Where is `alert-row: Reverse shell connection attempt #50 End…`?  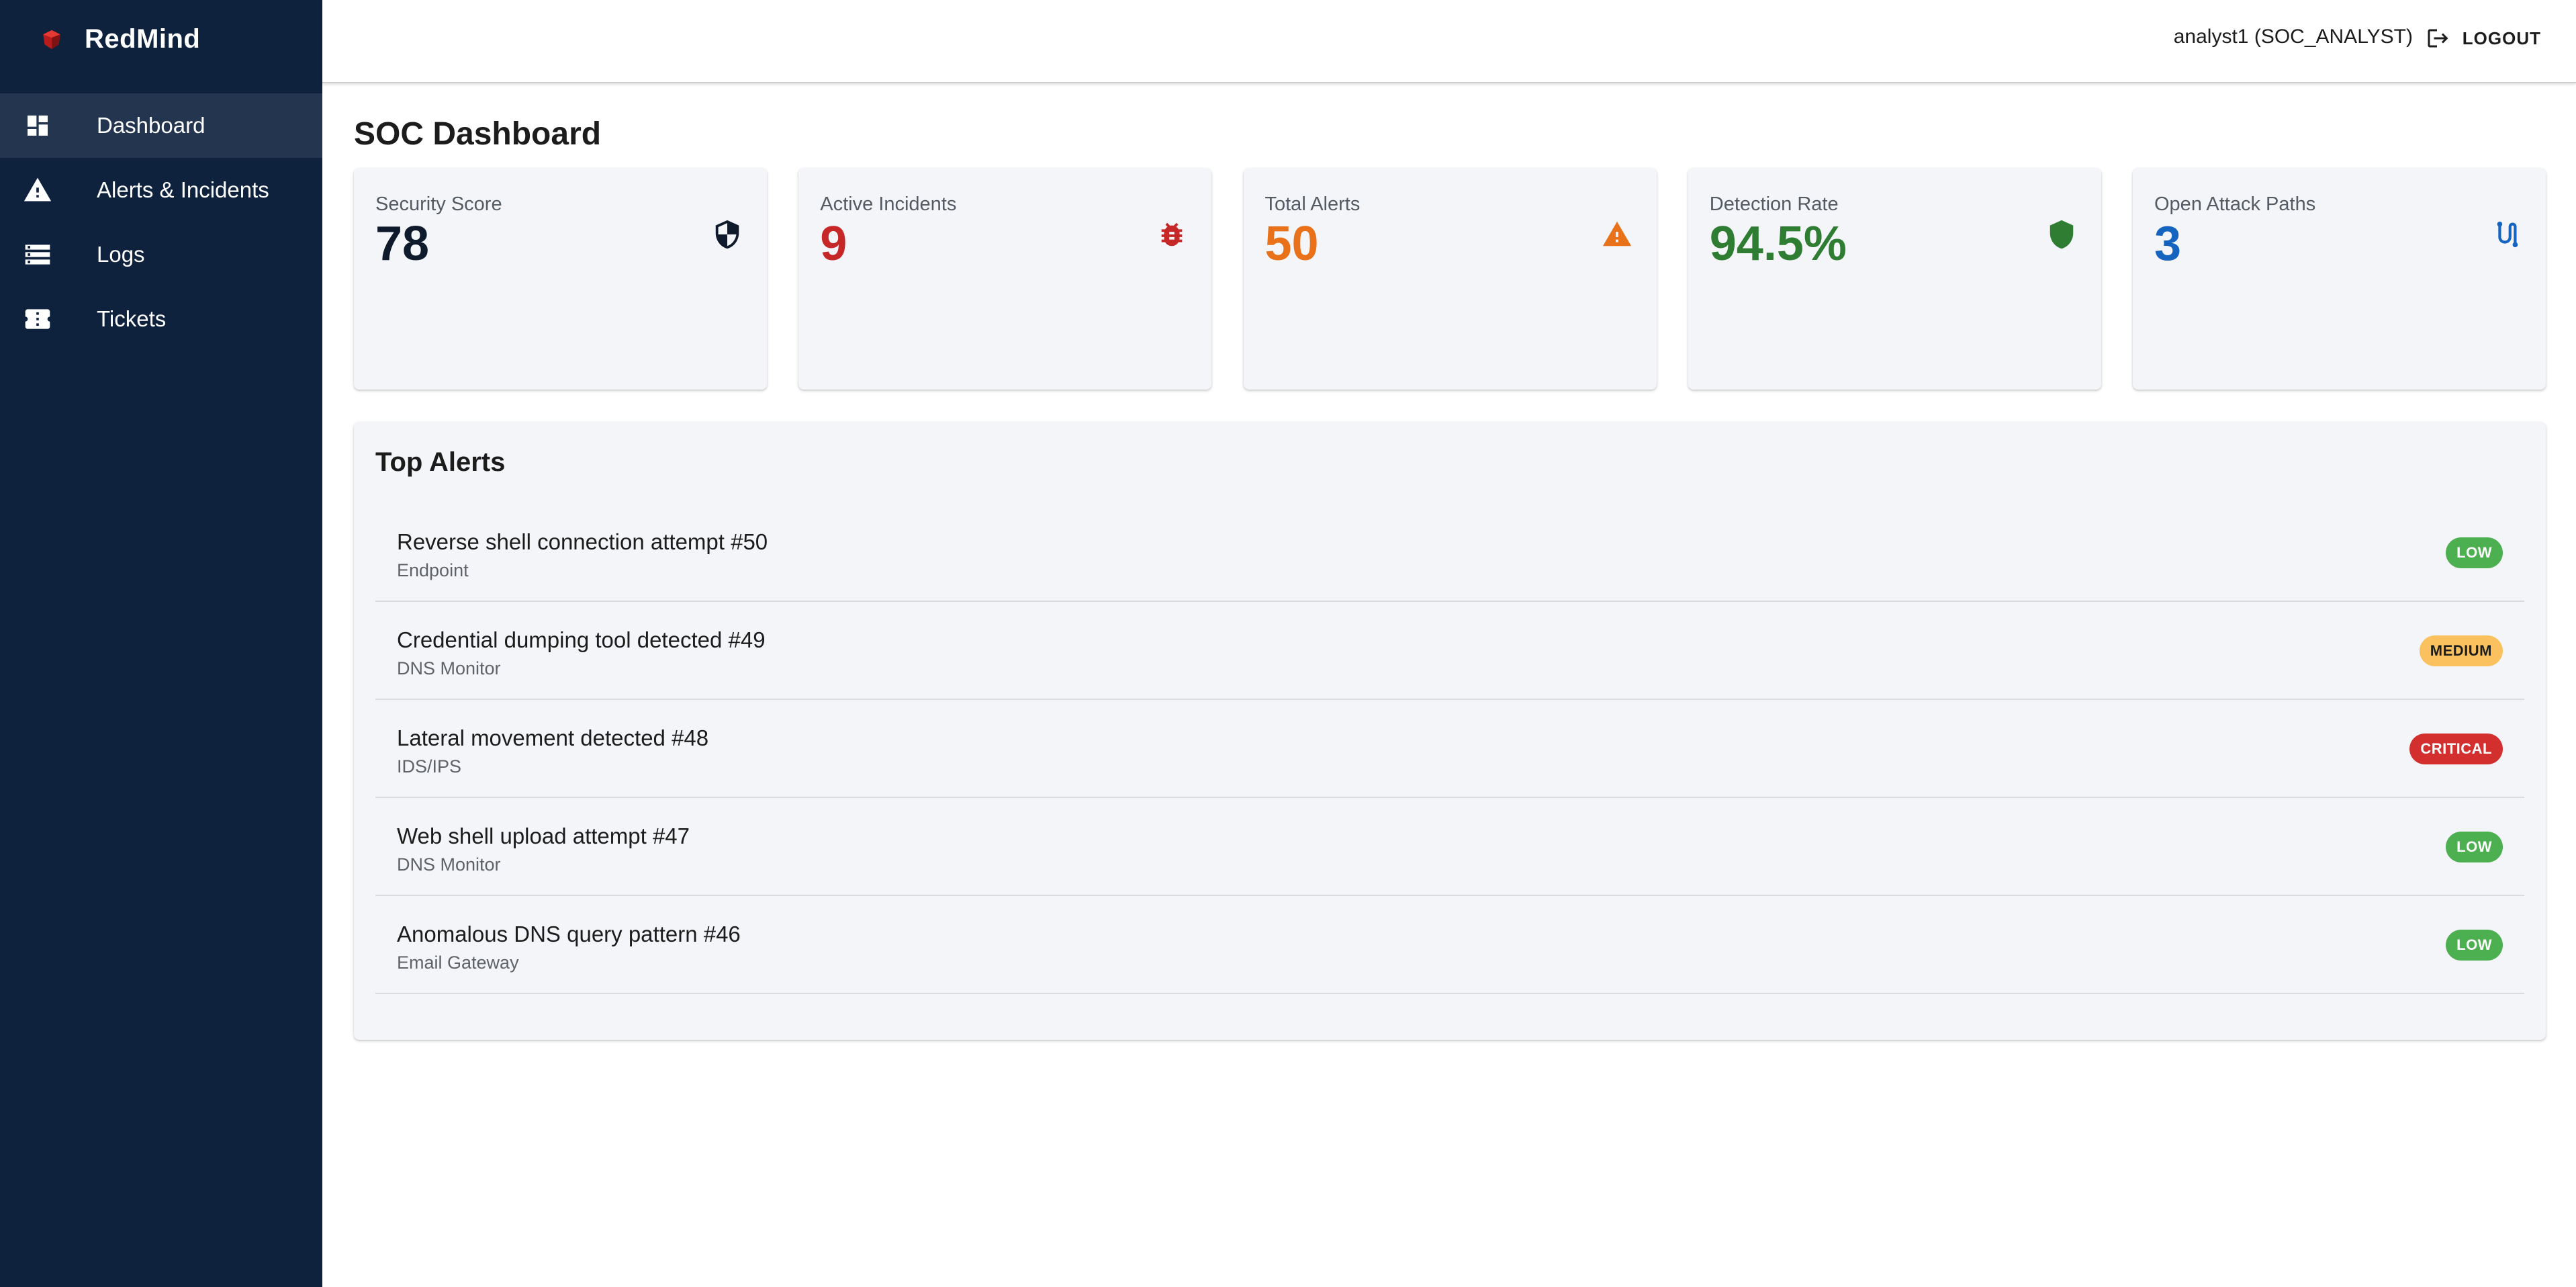
alert-row: Reverse shell connection attempt #50 End… is located at coordinates (1449, 553).